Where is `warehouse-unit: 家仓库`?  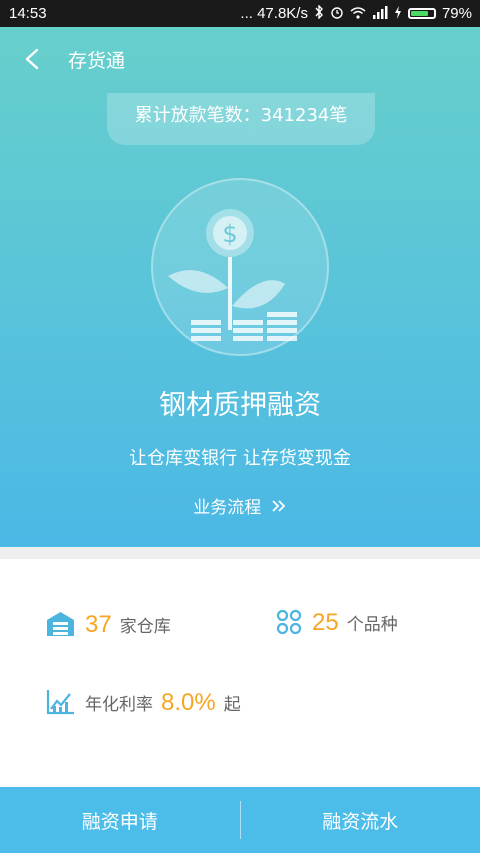
warehouse-unit: 家仓库 is located at coordinates (145, 627).